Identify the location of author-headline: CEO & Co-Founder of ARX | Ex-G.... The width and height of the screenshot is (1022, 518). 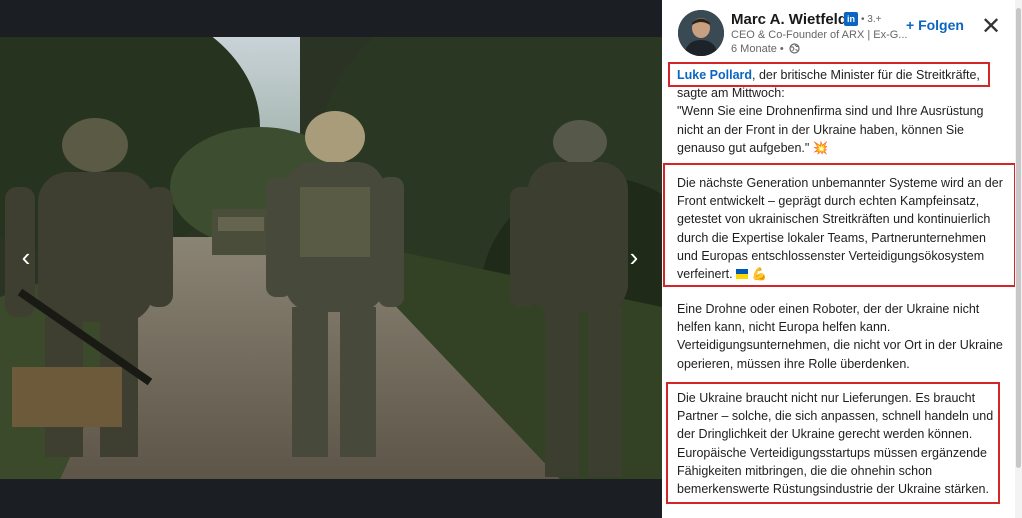
(819, 35).